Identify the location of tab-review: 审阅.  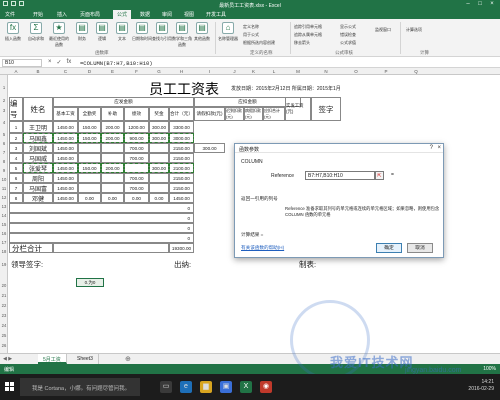
(167, 14).